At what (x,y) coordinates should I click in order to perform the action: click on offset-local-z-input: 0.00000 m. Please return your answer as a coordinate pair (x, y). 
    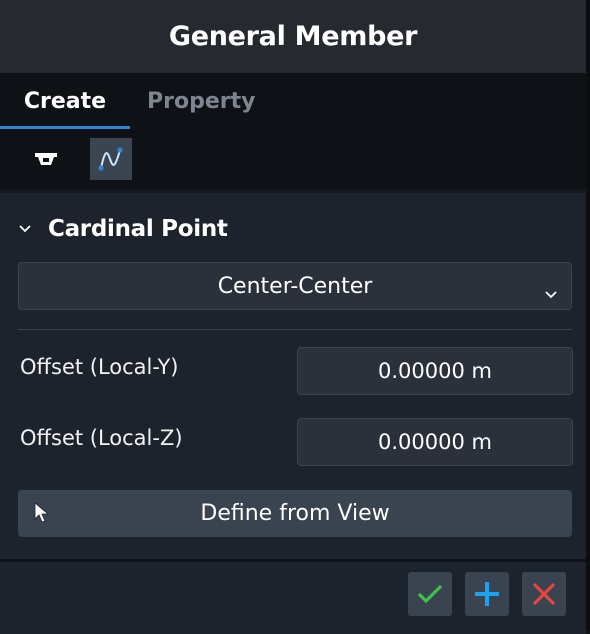
    Looking at the image, I should click on (435, 442).